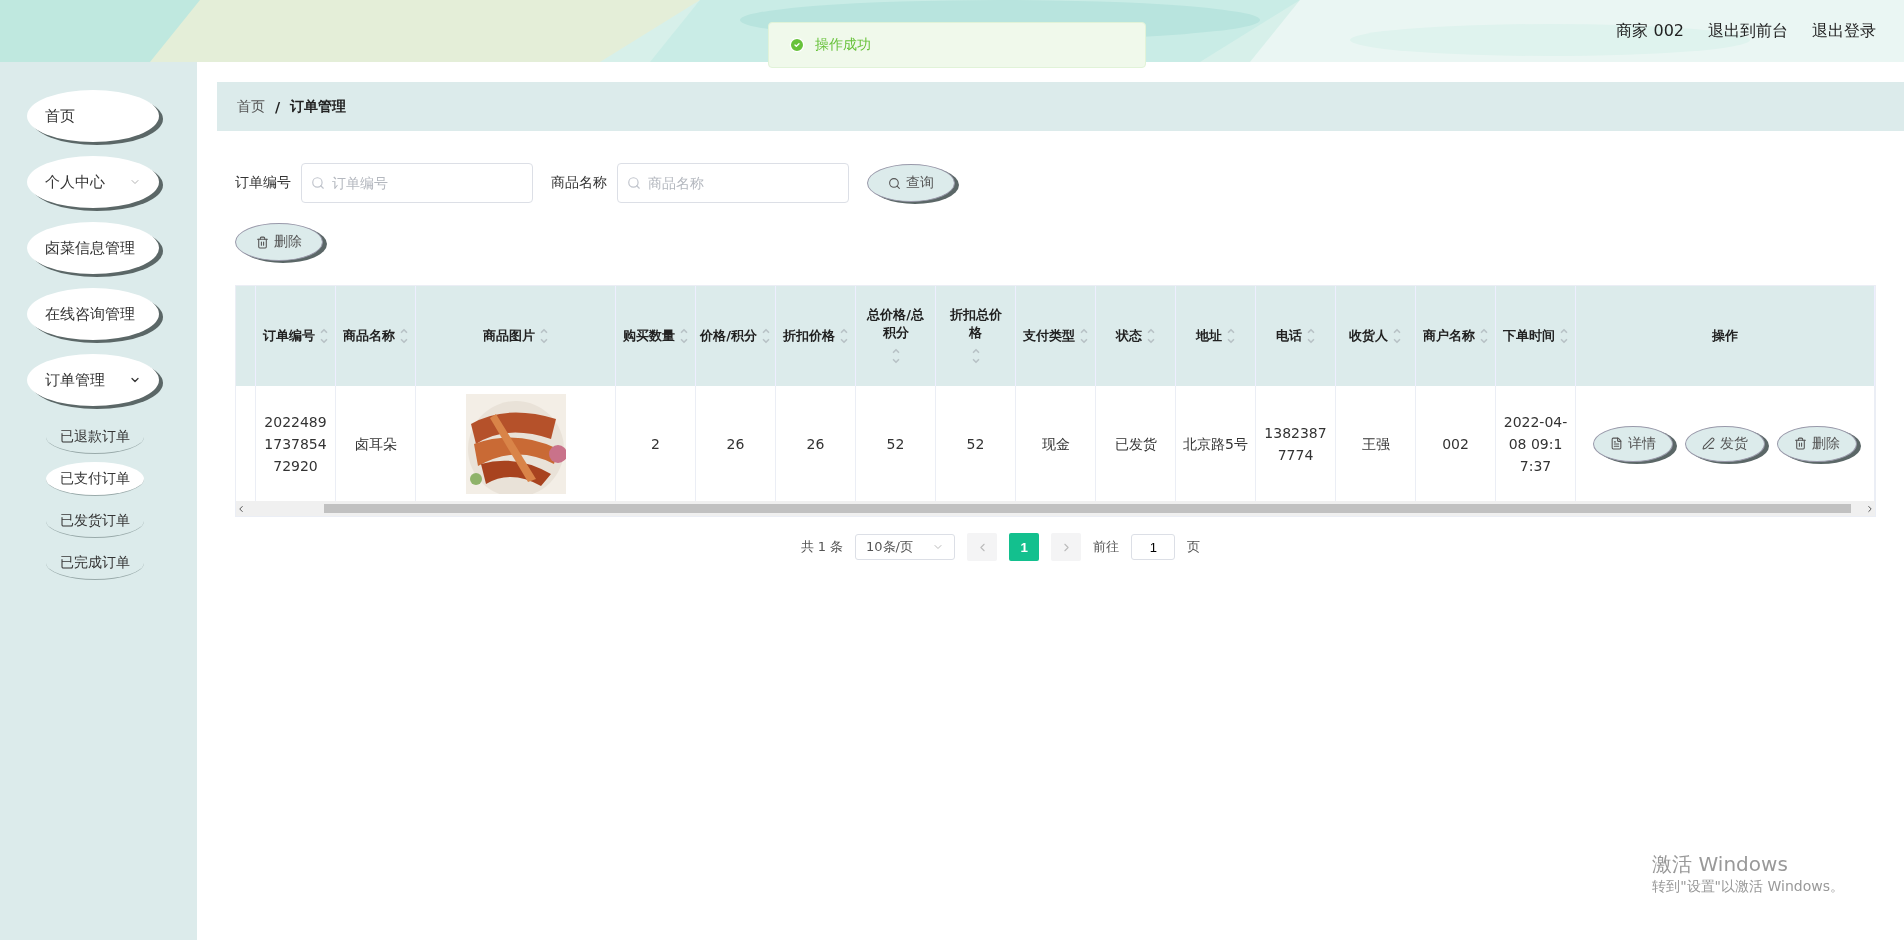  I want to click on header-label: 购买数量, so click(648, 336).